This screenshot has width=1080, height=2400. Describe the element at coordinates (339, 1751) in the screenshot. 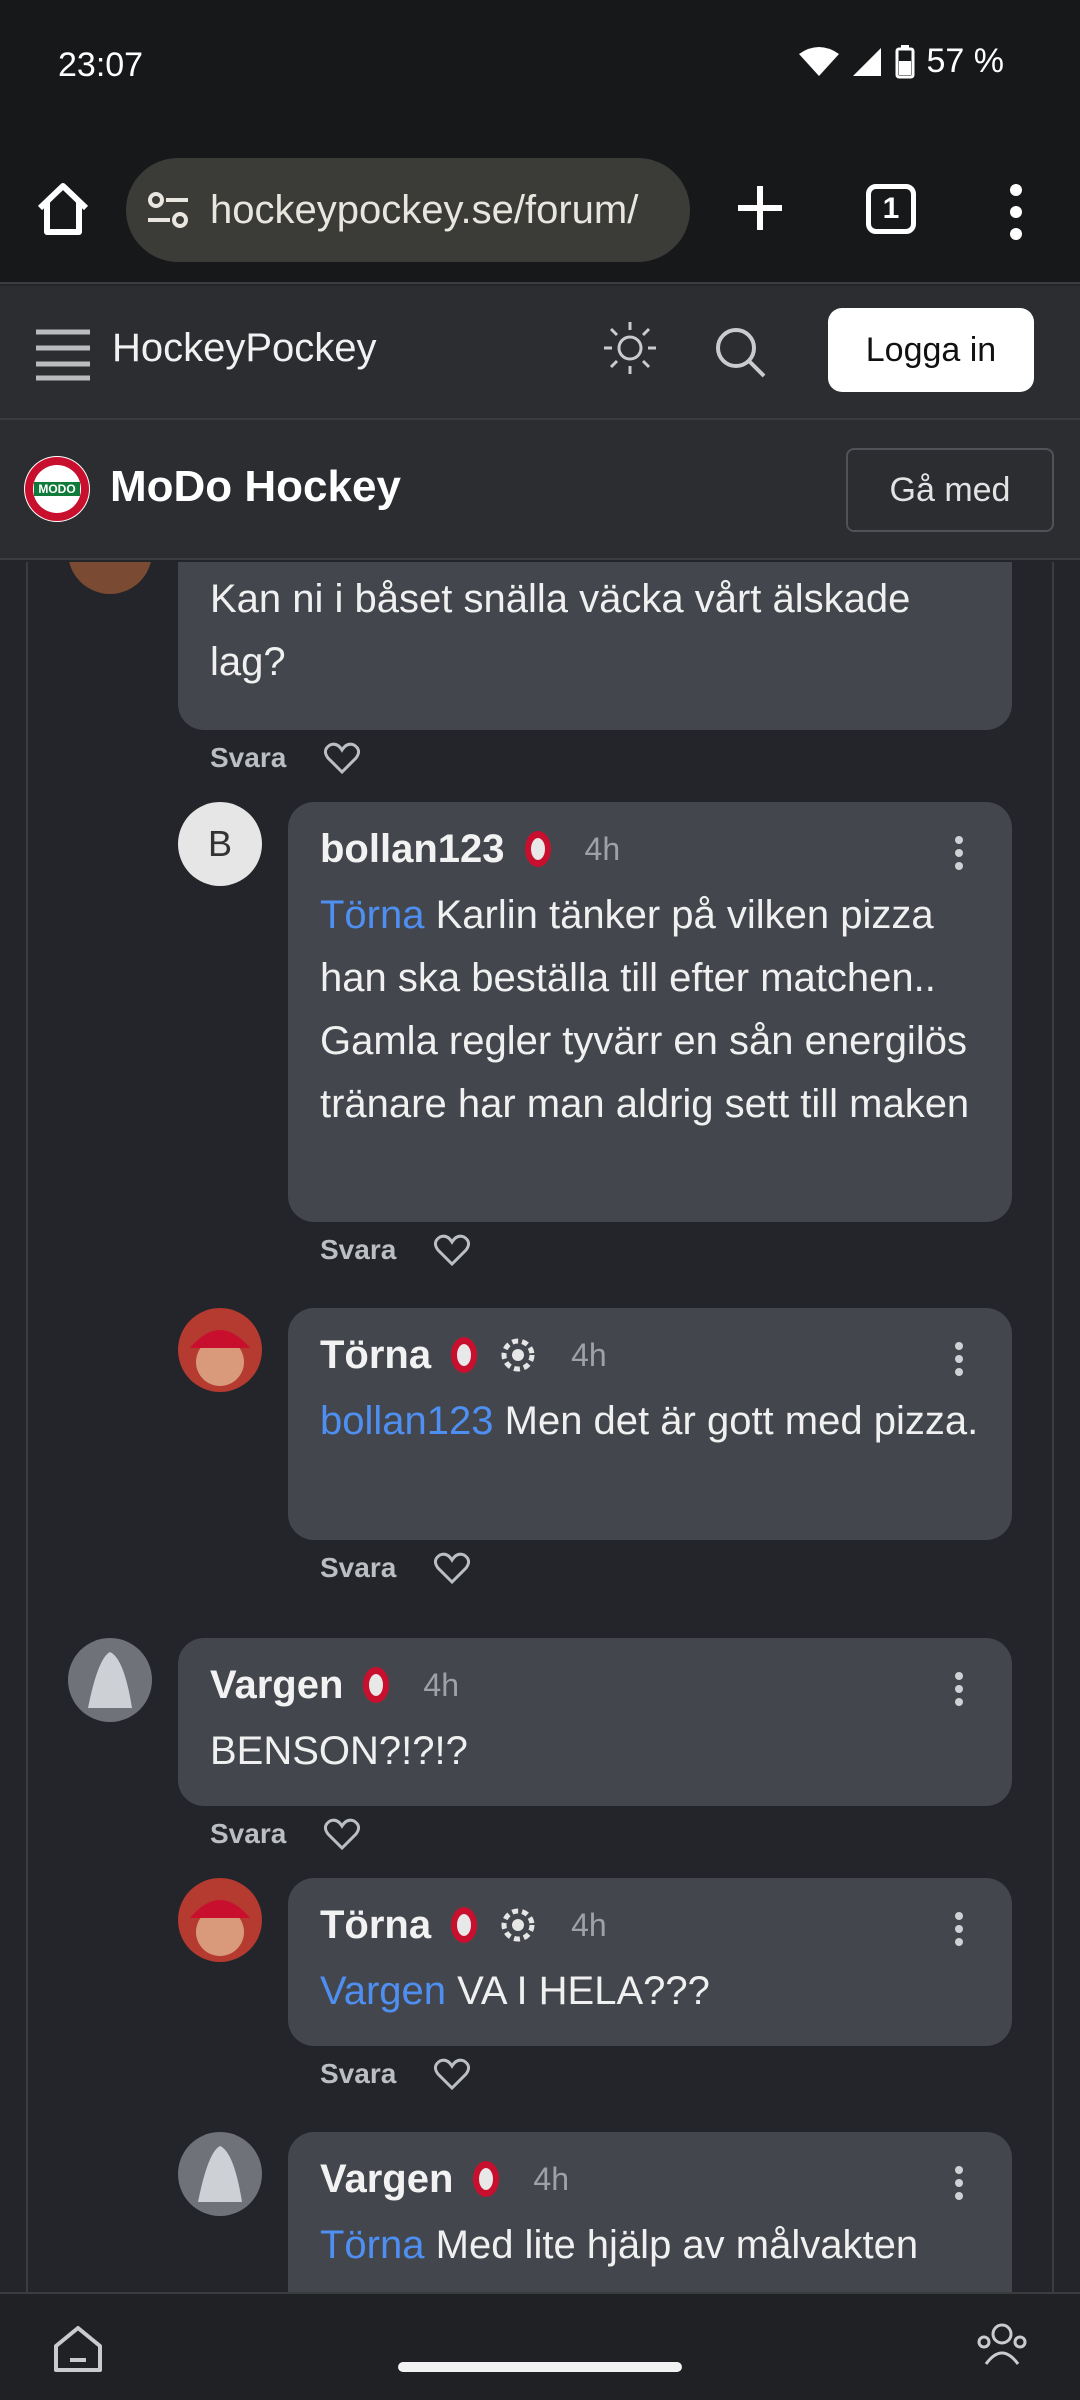

I see `comment-text: BENSON?!?!?` at that location.